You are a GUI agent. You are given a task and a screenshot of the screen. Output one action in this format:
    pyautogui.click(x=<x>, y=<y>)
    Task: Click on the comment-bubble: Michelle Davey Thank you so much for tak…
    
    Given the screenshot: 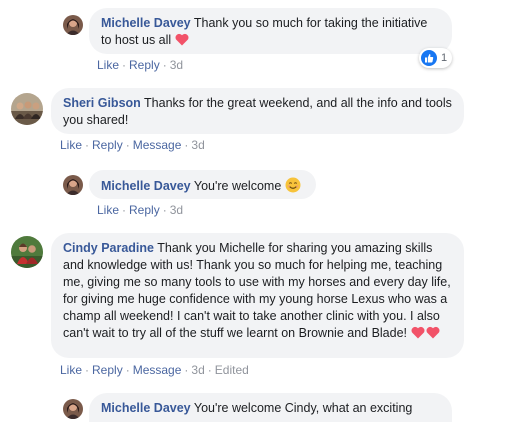 What is the action you would take?
    pyautogui.click(x=270, y=31)
    